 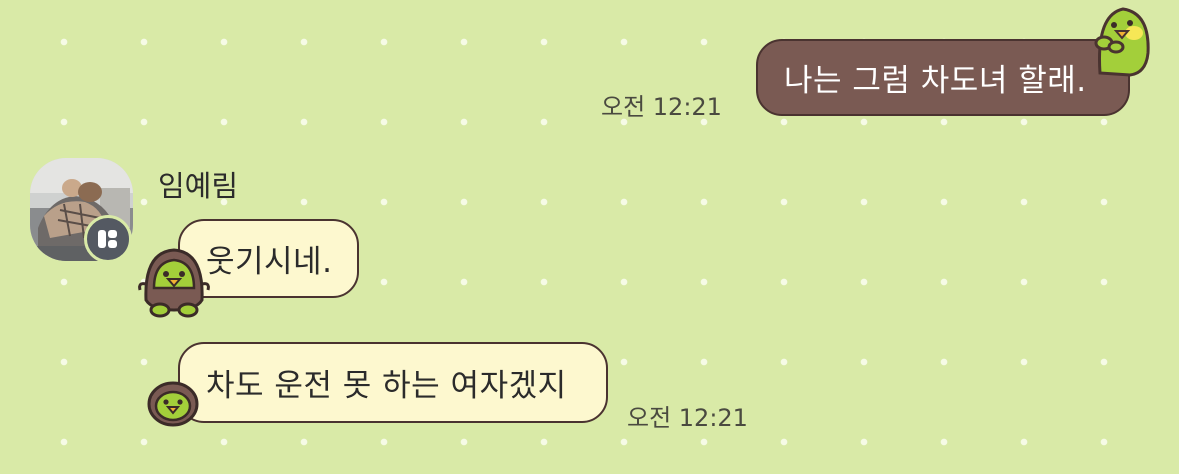 I want to click on incoming-message-bubble: 차도 운전 못 하는 여자겠지, so click(x=393, y=382).